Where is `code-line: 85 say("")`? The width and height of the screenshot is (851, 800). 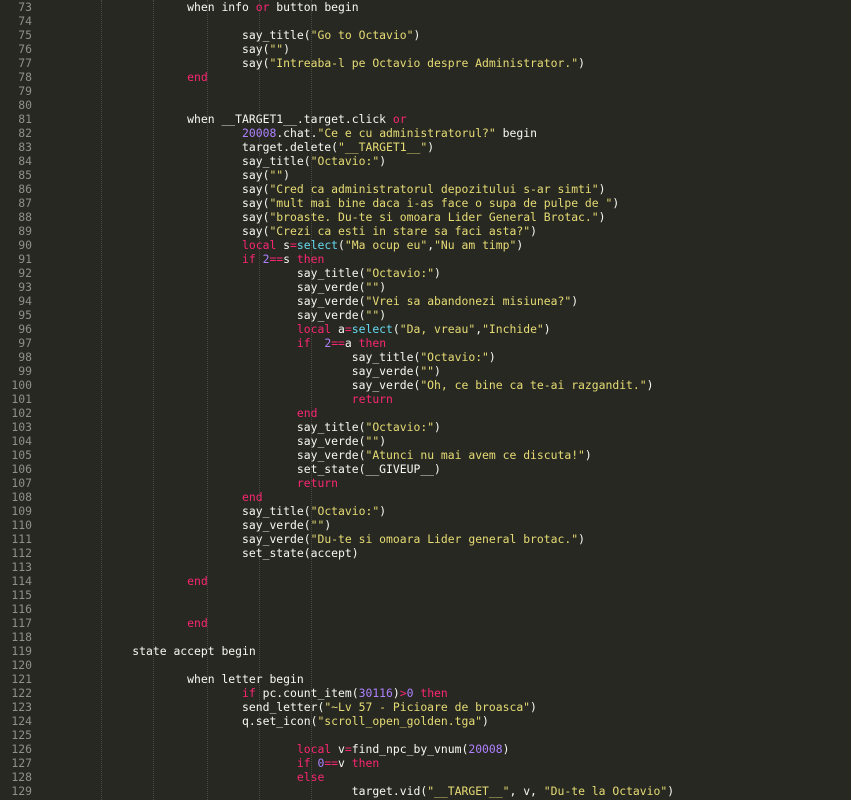 code-line: 85 say("") is located at coordinates (425, 175).